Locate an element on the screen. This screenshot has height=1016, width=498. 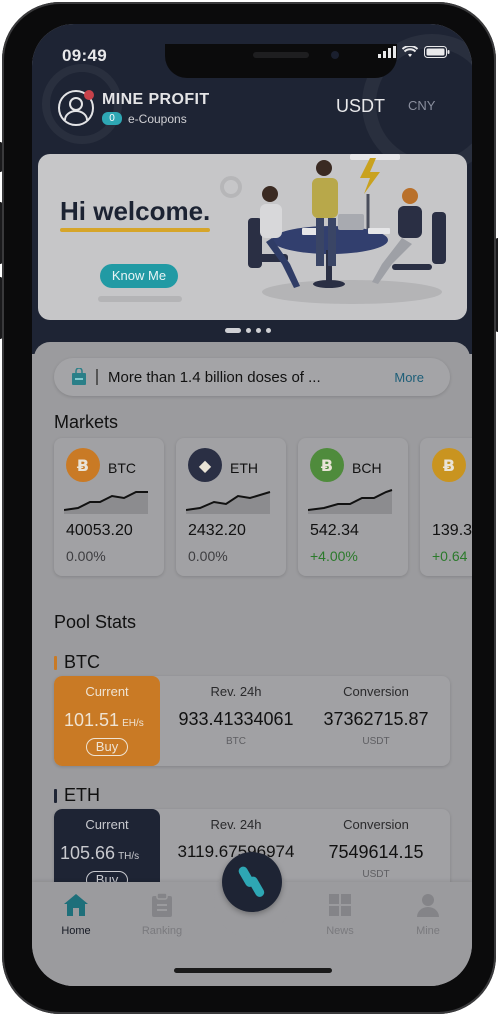
current-unit: TH/s is located at coordinates (129, 856).